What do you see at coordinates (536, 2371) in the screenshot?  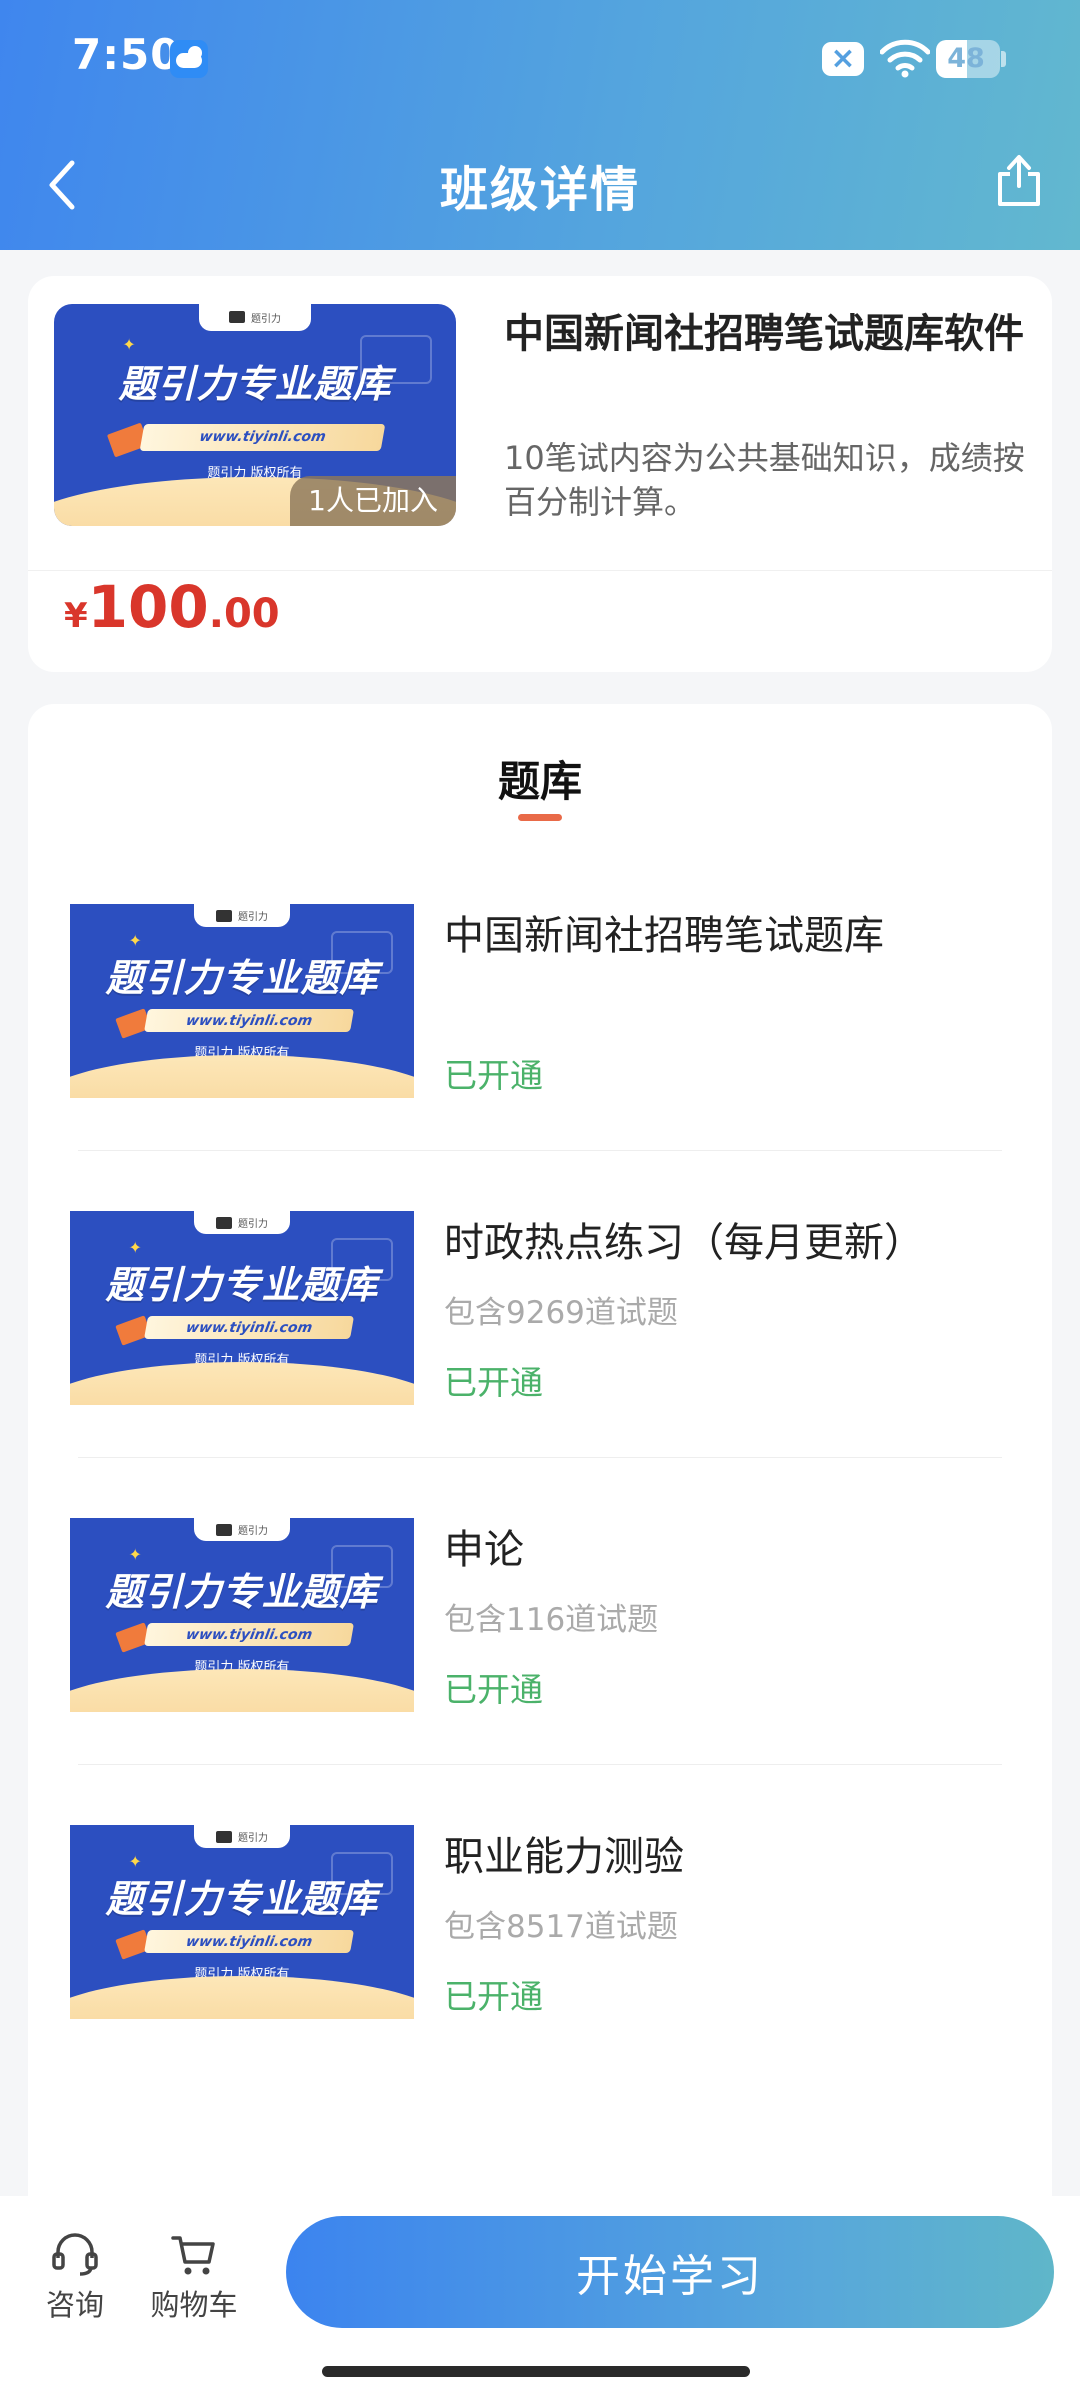 I see `home-indicator` at bounding box center [536, 2371].